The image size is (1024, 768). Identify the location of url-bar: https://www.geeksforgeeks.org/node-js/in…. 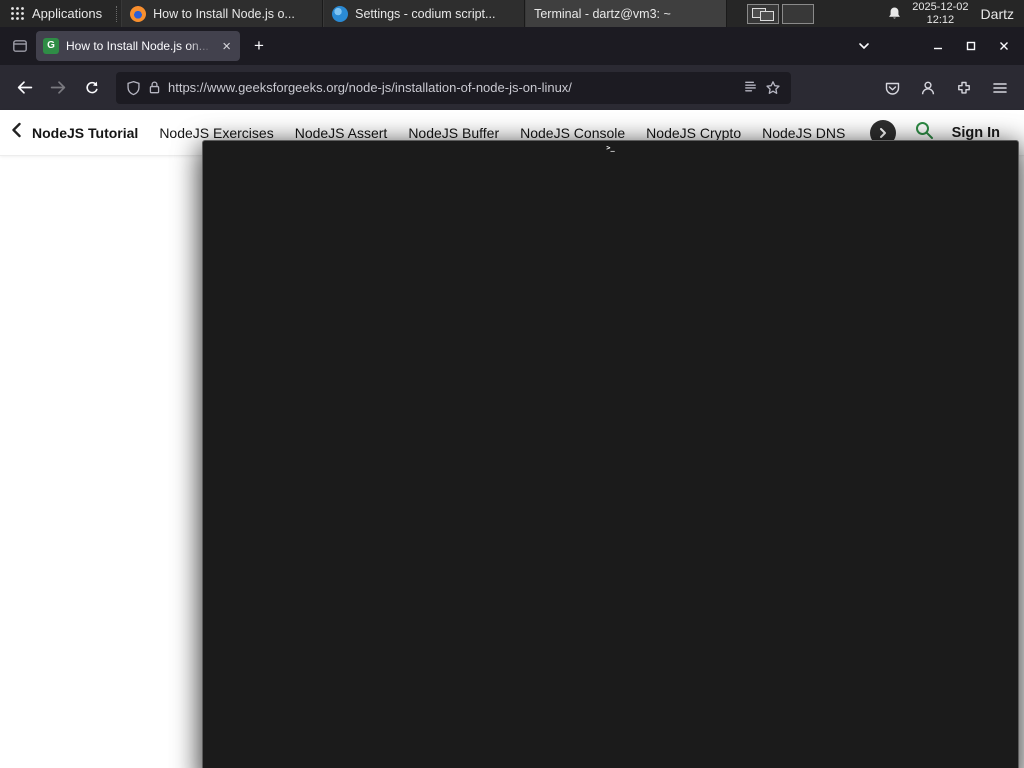
(453, 87).